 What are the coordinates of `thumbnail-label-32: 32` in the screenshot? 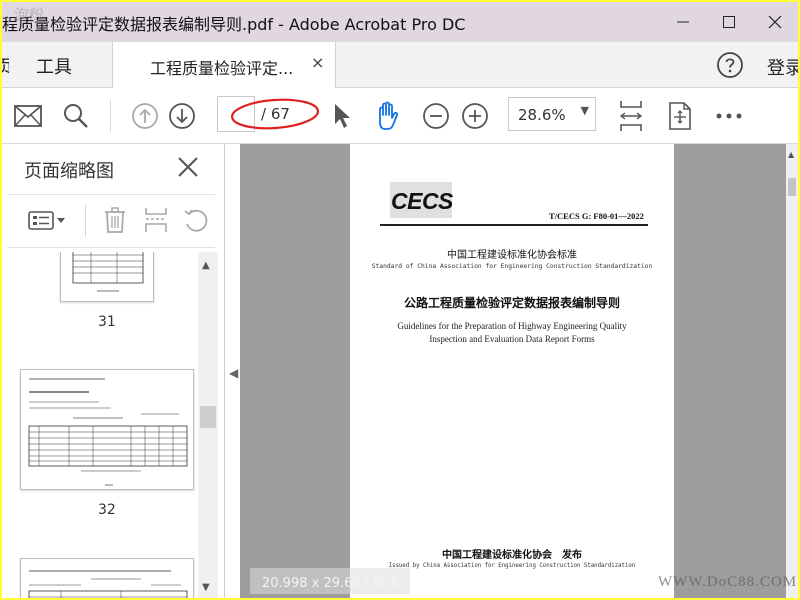 It's located at (107, 510).